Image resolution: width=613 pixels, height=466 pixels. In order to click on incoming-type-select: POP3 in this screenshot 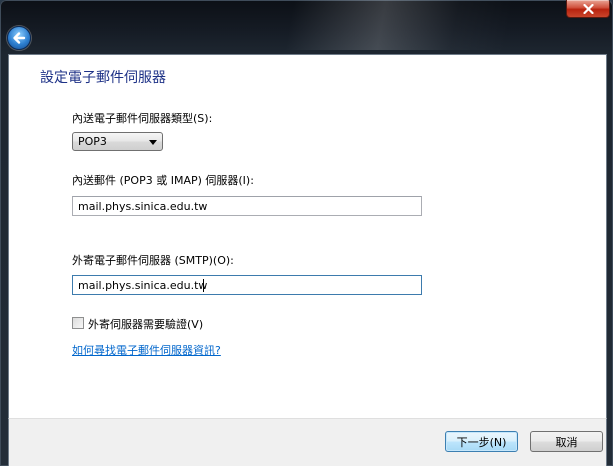, I will do `click(117, 141)`.